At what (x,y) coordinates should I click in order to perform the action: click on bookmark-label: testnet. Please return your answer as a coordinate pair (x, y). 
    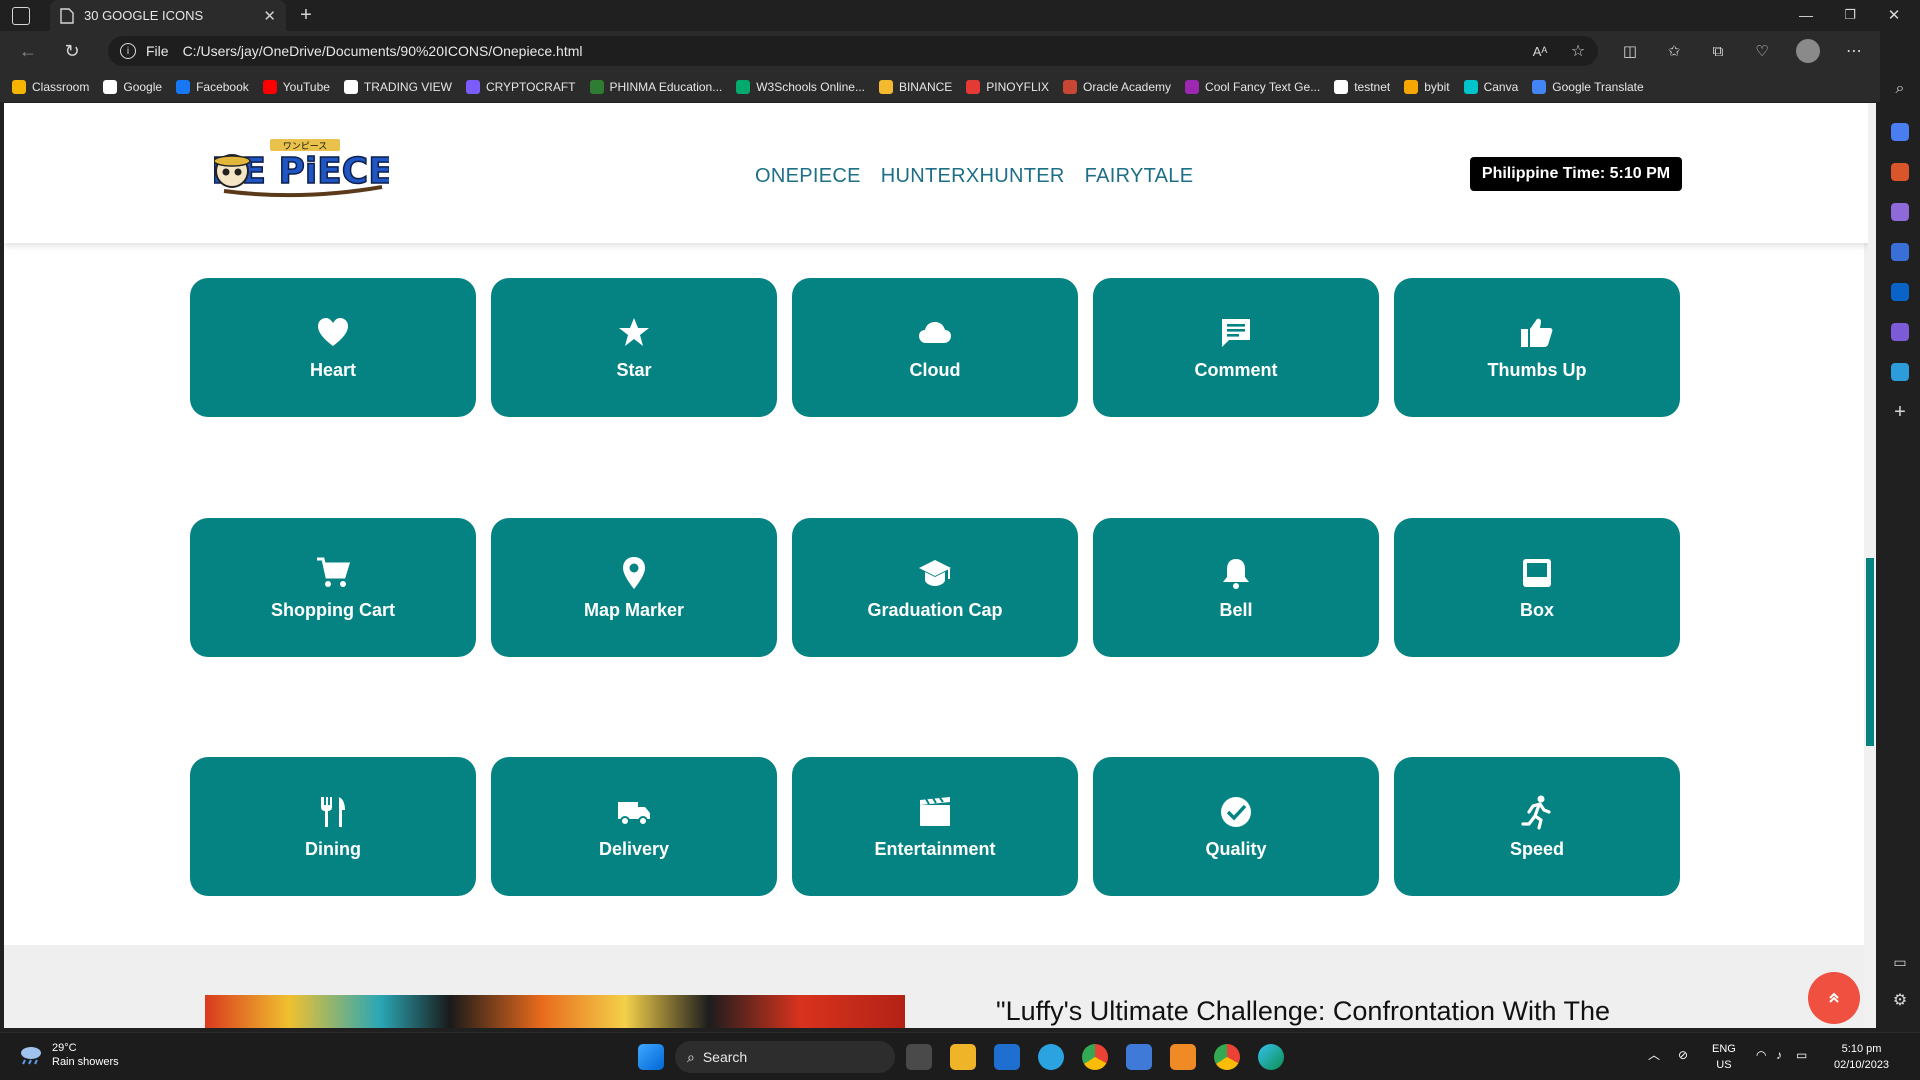
    Looking at the image, I should click on (1372, 86).